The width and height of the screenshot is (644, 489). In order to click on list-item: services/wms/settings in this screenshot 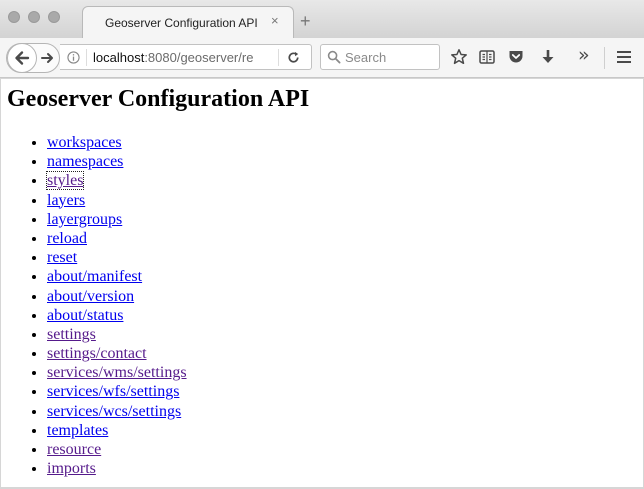, I will do `click(117, 372)`.